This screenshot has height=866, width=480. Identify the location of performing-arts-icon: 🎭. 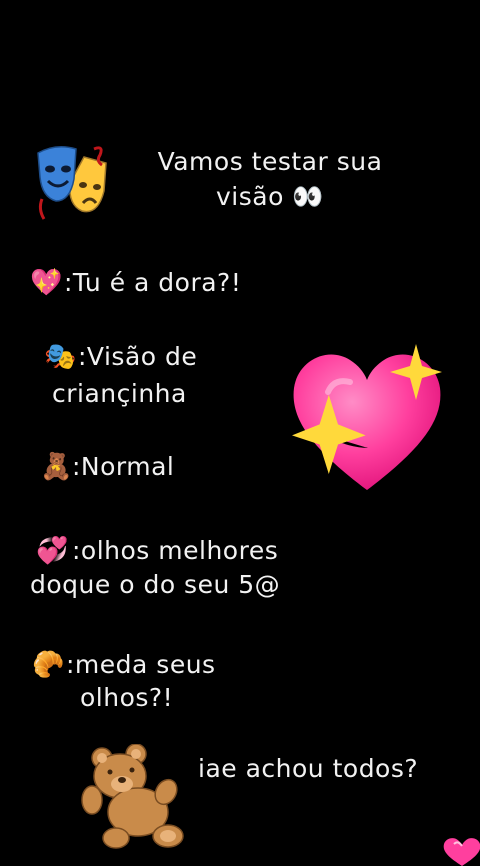
(60, 357).